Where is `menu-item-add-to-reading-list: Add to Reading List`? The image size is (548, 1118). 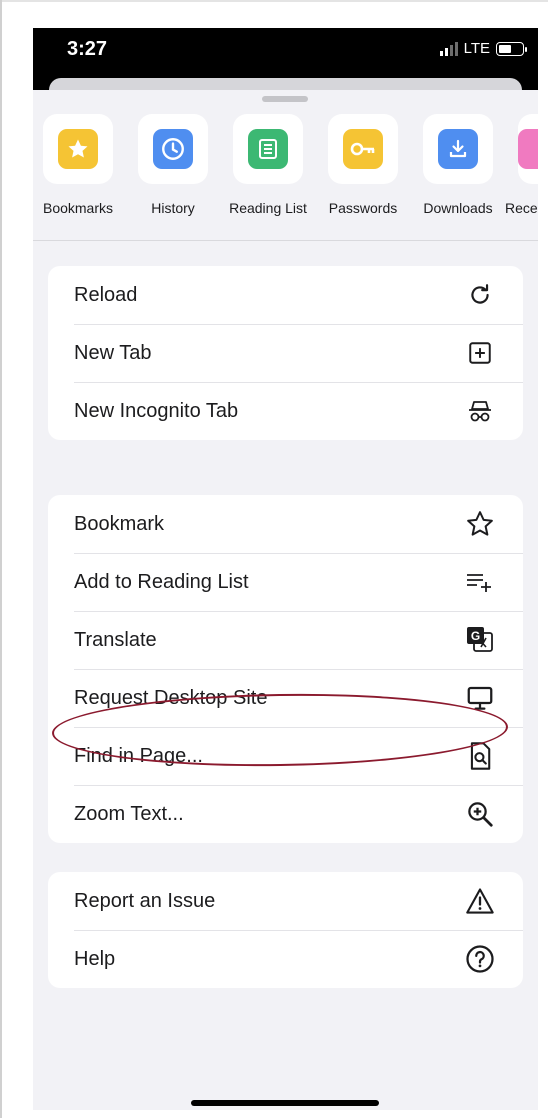 menu-item-add-to-reading-list: Add to Reading List is located at coordinates (285, 582).